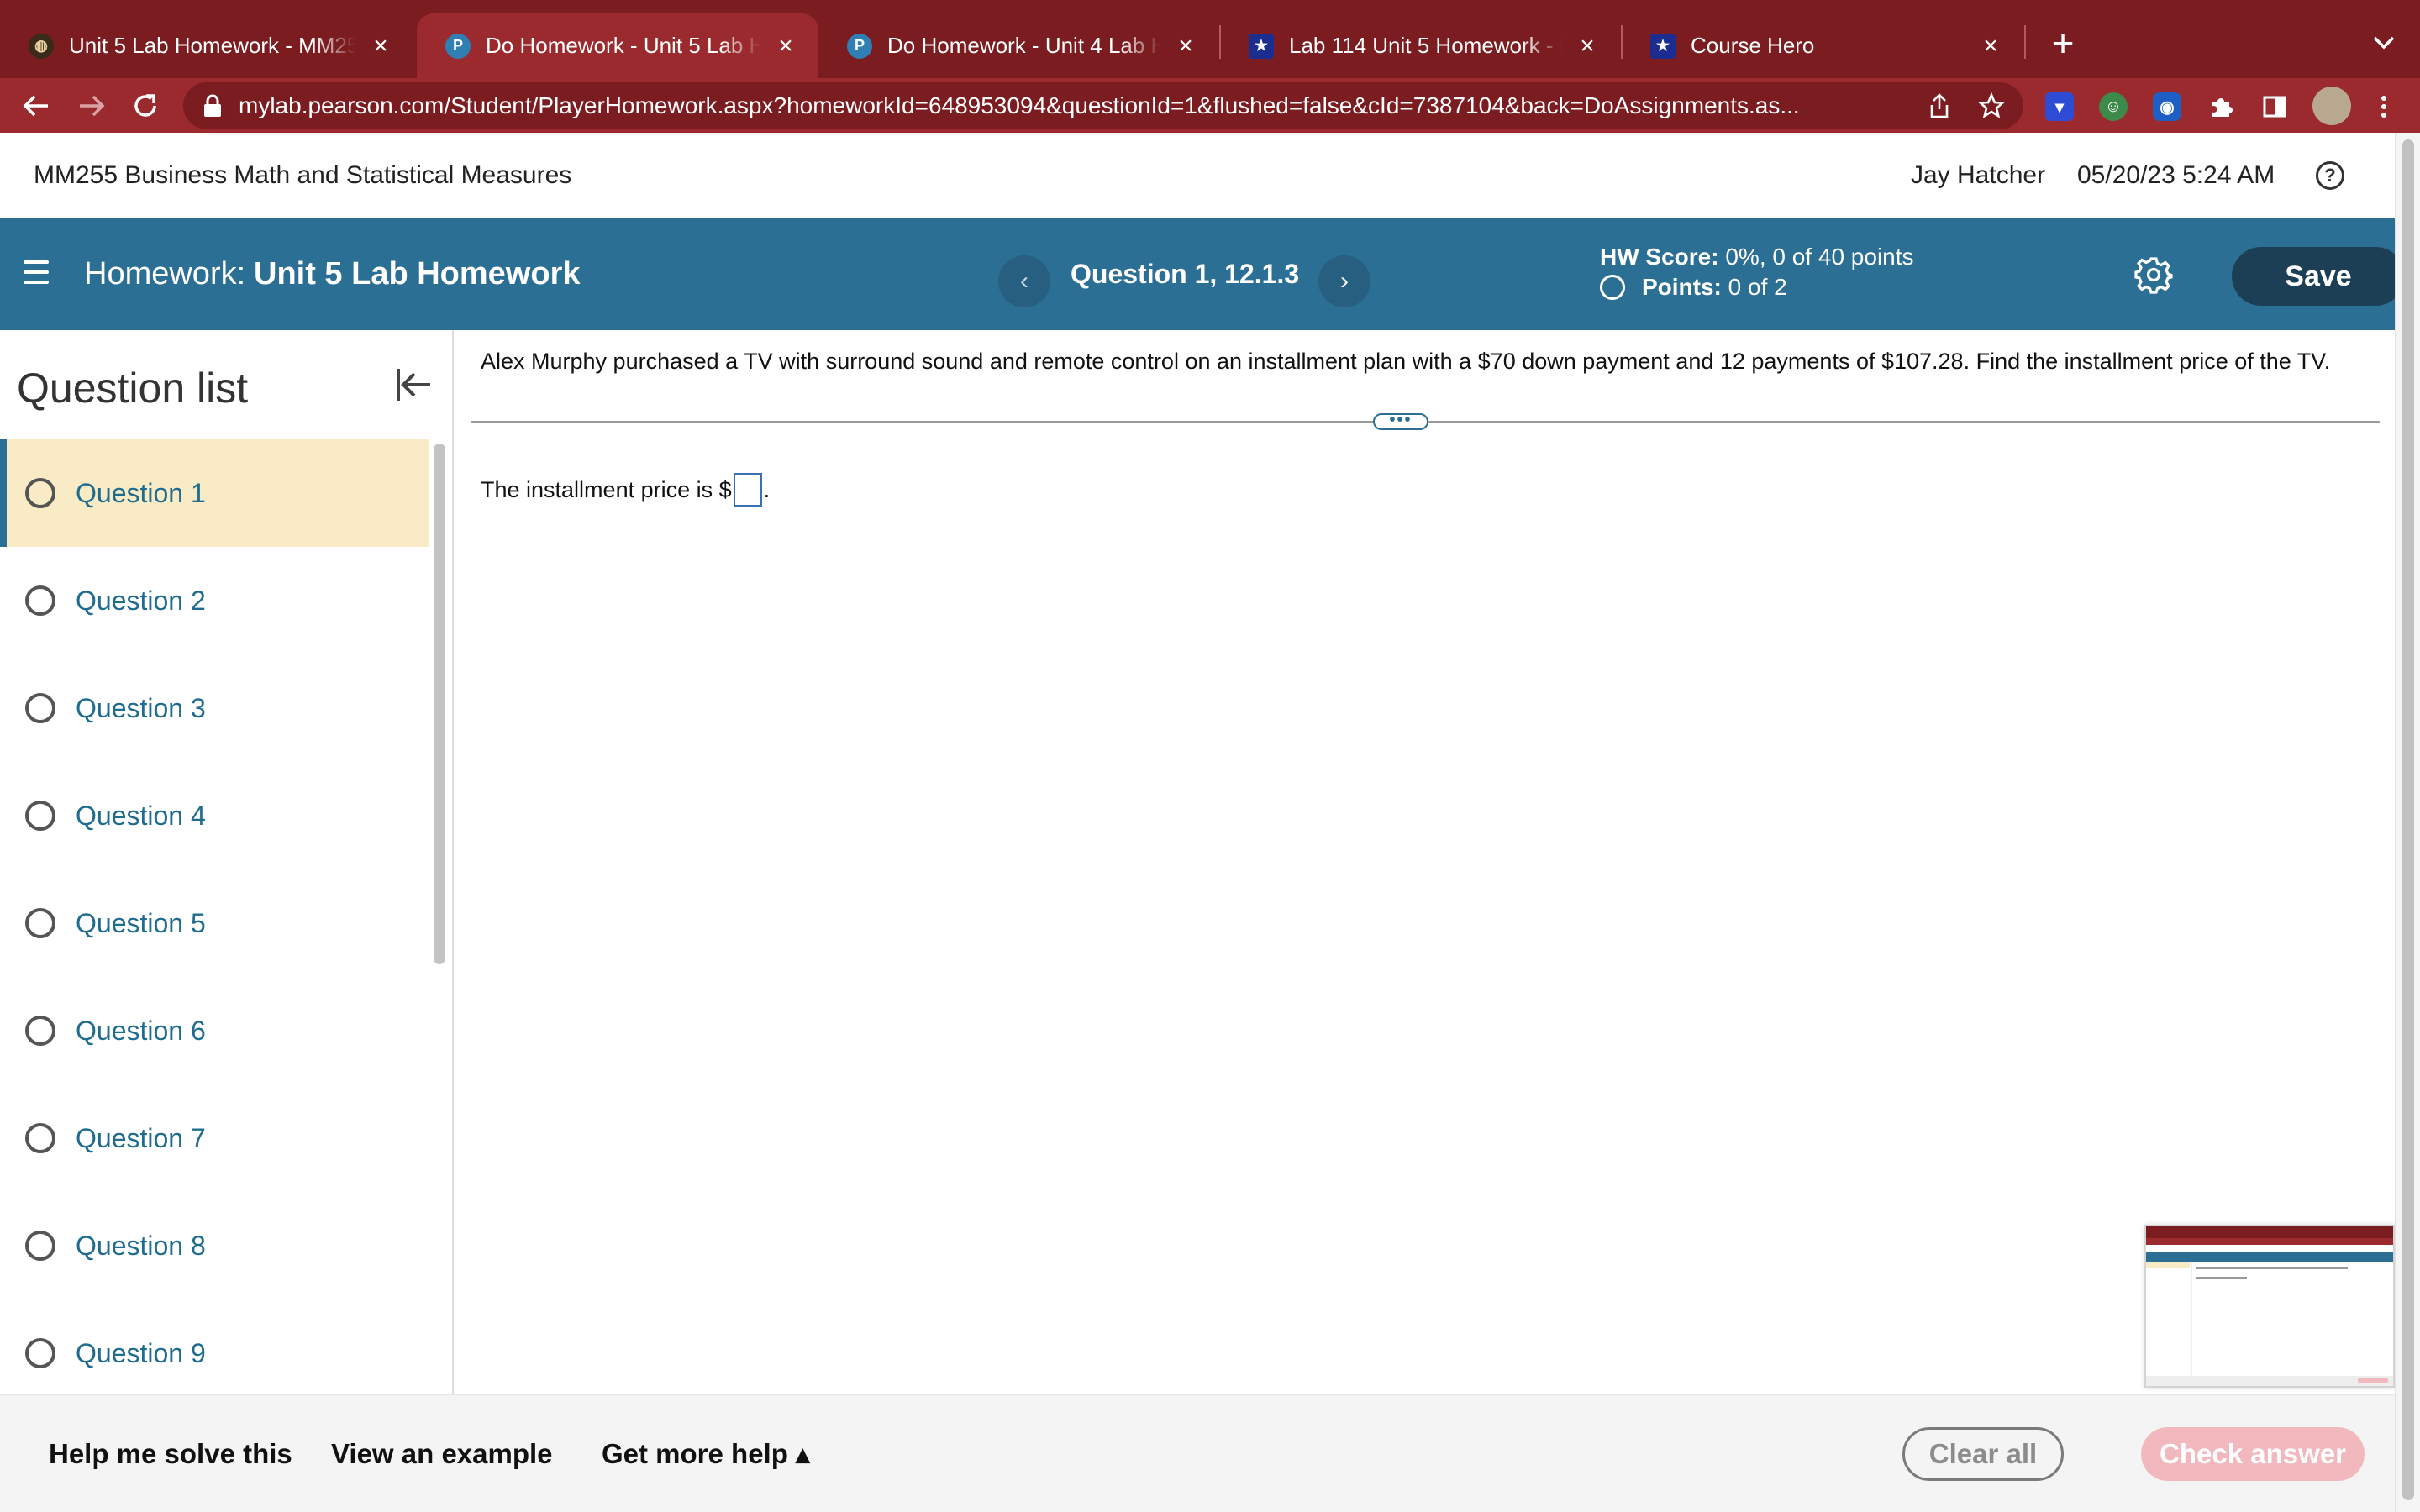 The height and width of the screenshot is (1512, 2420). What do you see at coordinates (141, 492) in the screenshot?
I see `question-list-label: Question 1` at bounding box center [141, 492].